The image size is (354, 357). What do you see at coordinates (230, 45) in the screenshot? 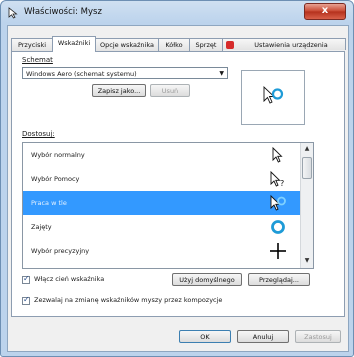
I see `device-settings-icon` at bounding box center [230, 45].